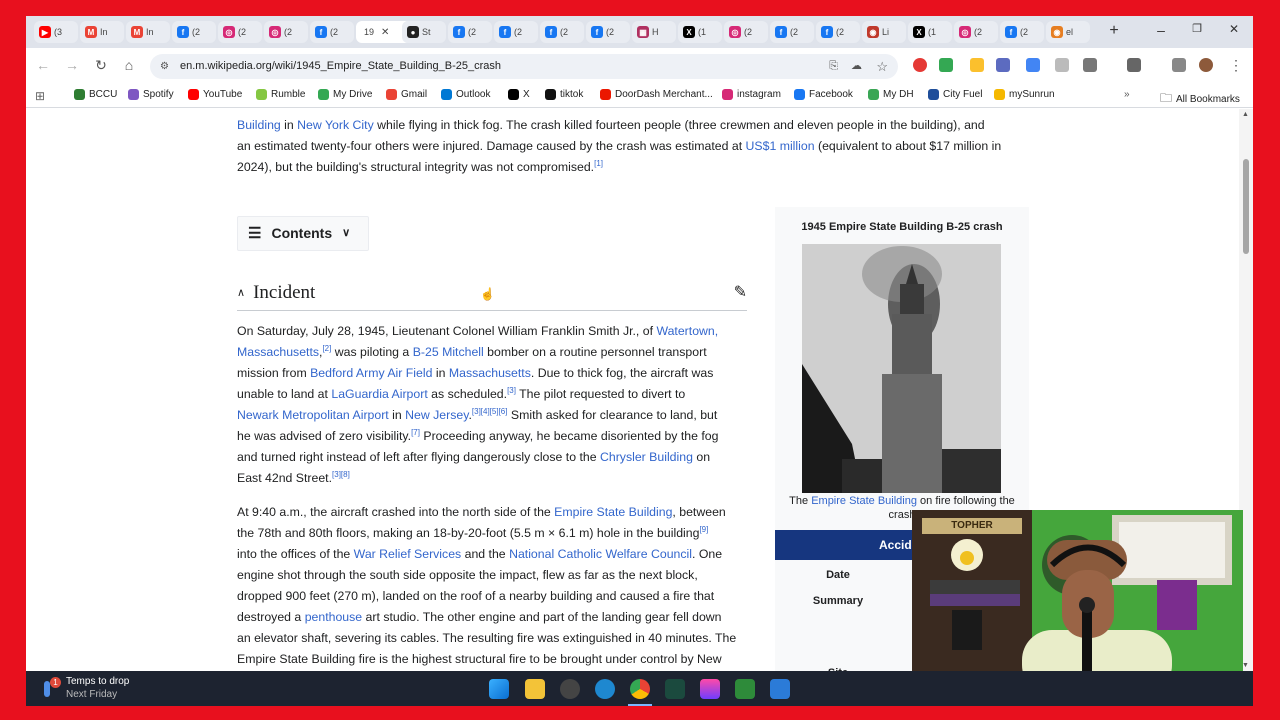  I want to click on bookmark-item: Spotify, so click(151, 94).